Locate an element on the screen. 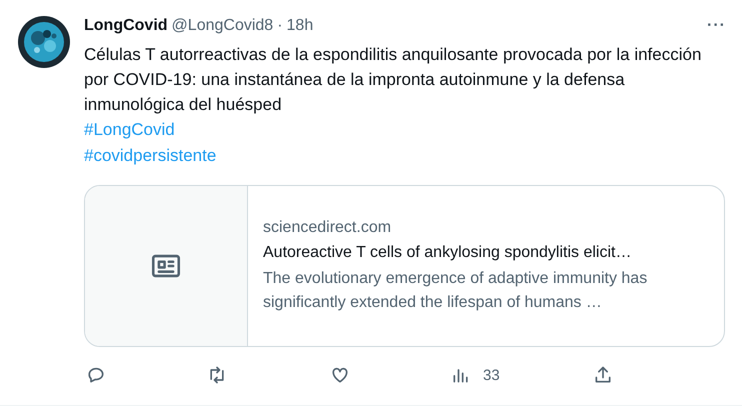 The height and width of the screenshot is (406, 742). post-time: 18h is located at coordinates (300, 26).